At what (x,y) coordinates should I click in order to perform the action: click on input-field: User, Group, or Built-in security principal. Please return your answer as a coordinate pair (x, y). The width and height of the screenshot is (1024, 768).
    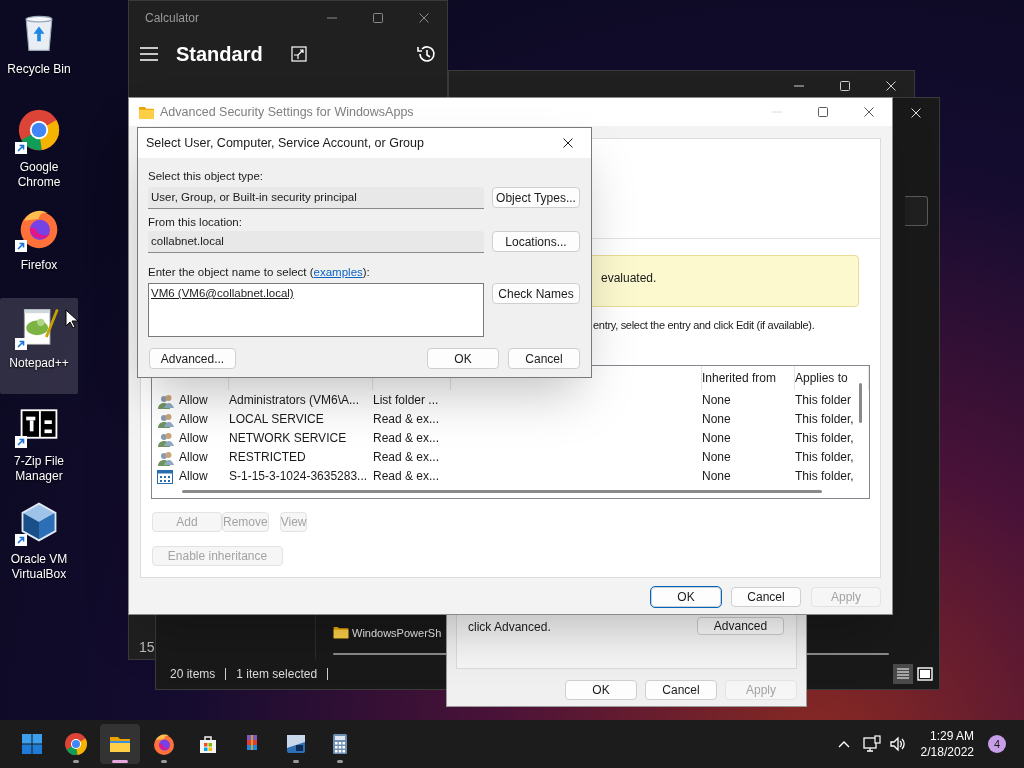
    Looking at the image, I should click on (316, 198).